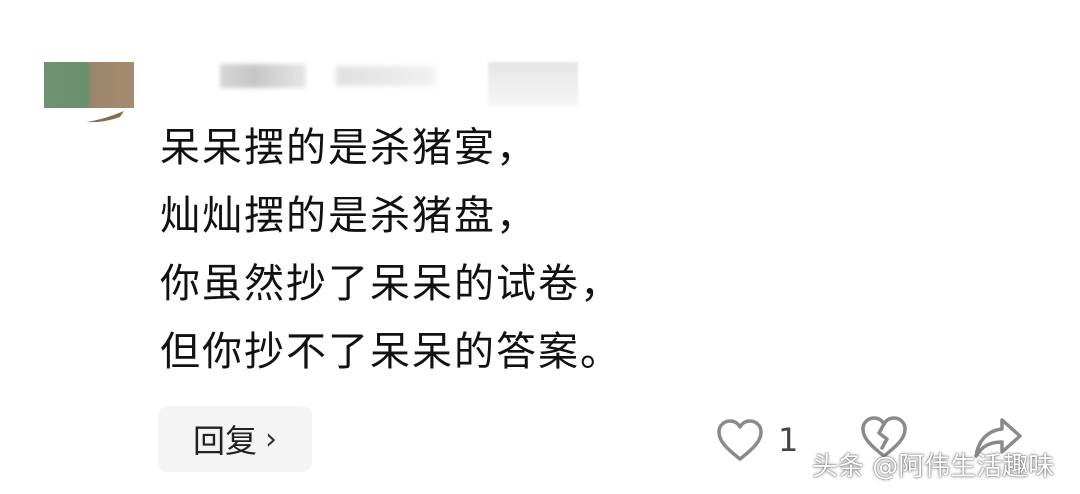 This screenshot has height=494, width=1080. I want to click on avatar, so click(89, 85).